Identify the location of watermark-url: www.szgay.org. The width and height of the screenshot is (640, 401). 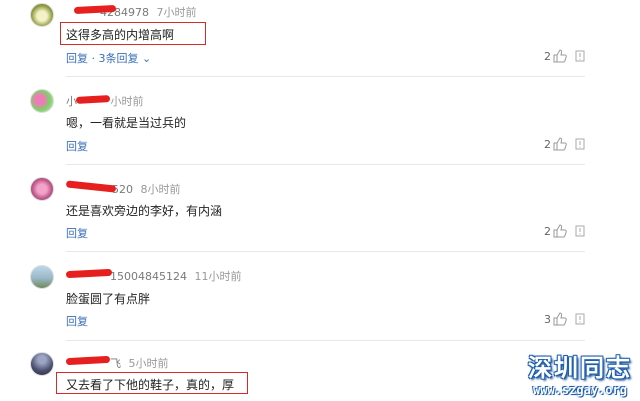
(580, 390).